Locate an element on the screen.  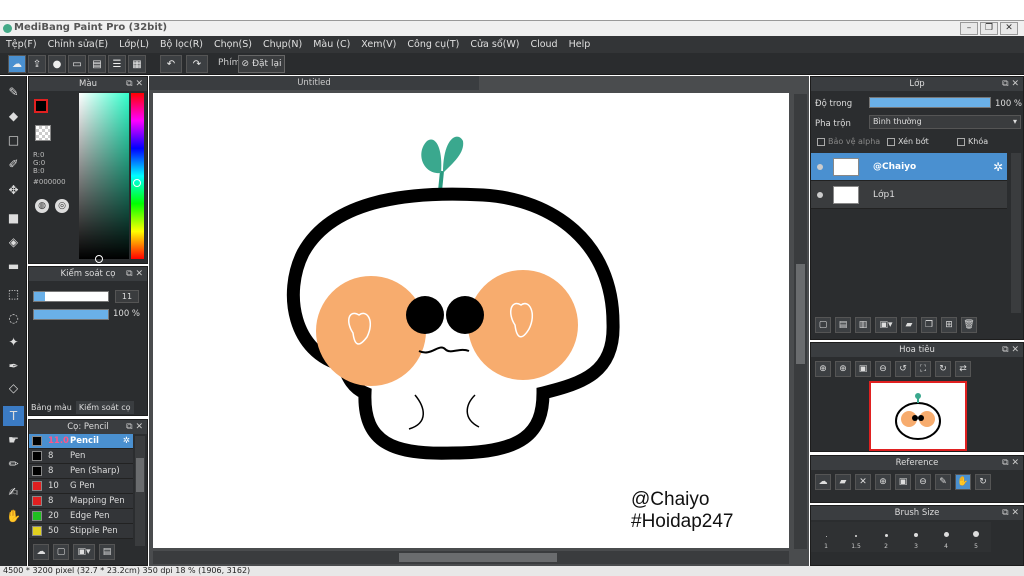
select-tool-icon: ⬚ is located at coordinates (13, 294).